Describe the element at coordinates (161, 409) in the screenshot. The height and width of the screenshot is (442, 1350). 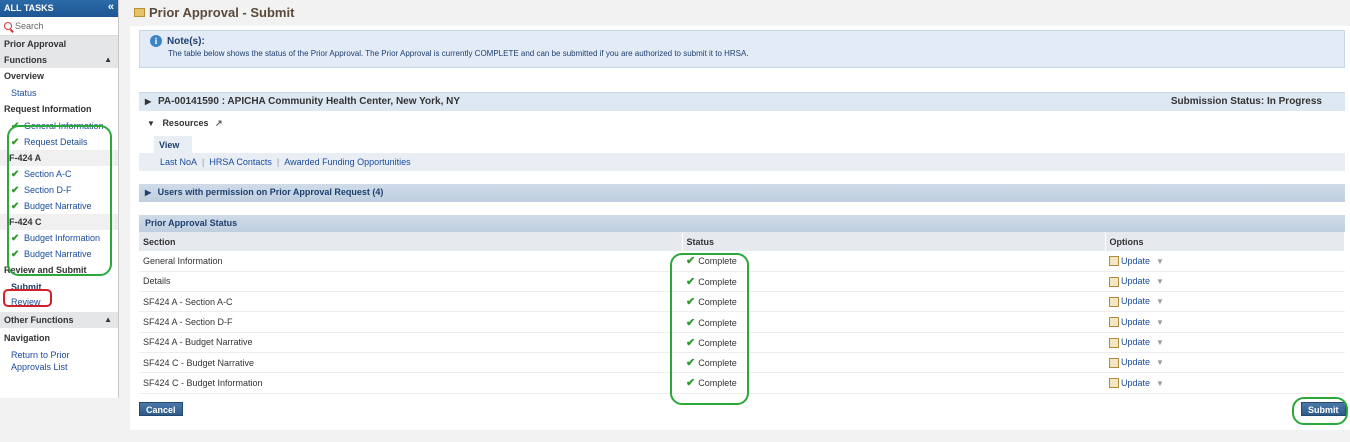
I see `cancel-button: Cancel` at that location.